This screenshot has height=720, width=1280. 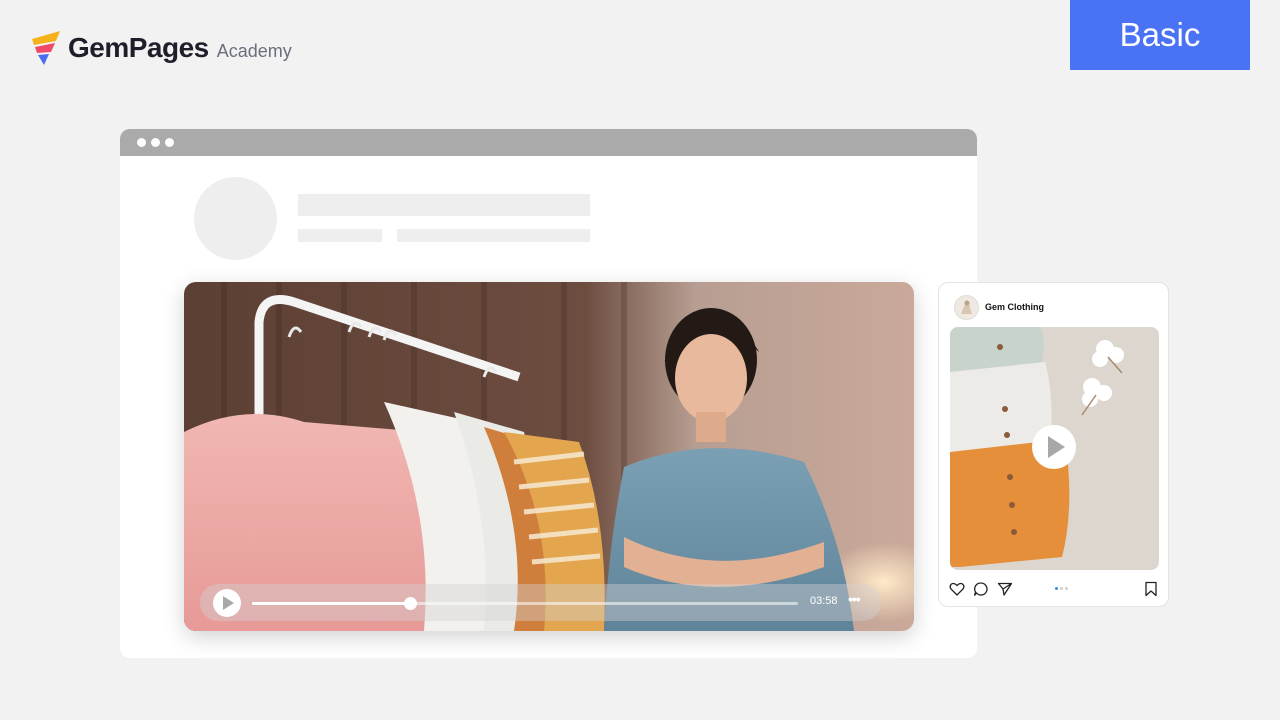 I want to click on account-avatar, so click(x=966, y=307).